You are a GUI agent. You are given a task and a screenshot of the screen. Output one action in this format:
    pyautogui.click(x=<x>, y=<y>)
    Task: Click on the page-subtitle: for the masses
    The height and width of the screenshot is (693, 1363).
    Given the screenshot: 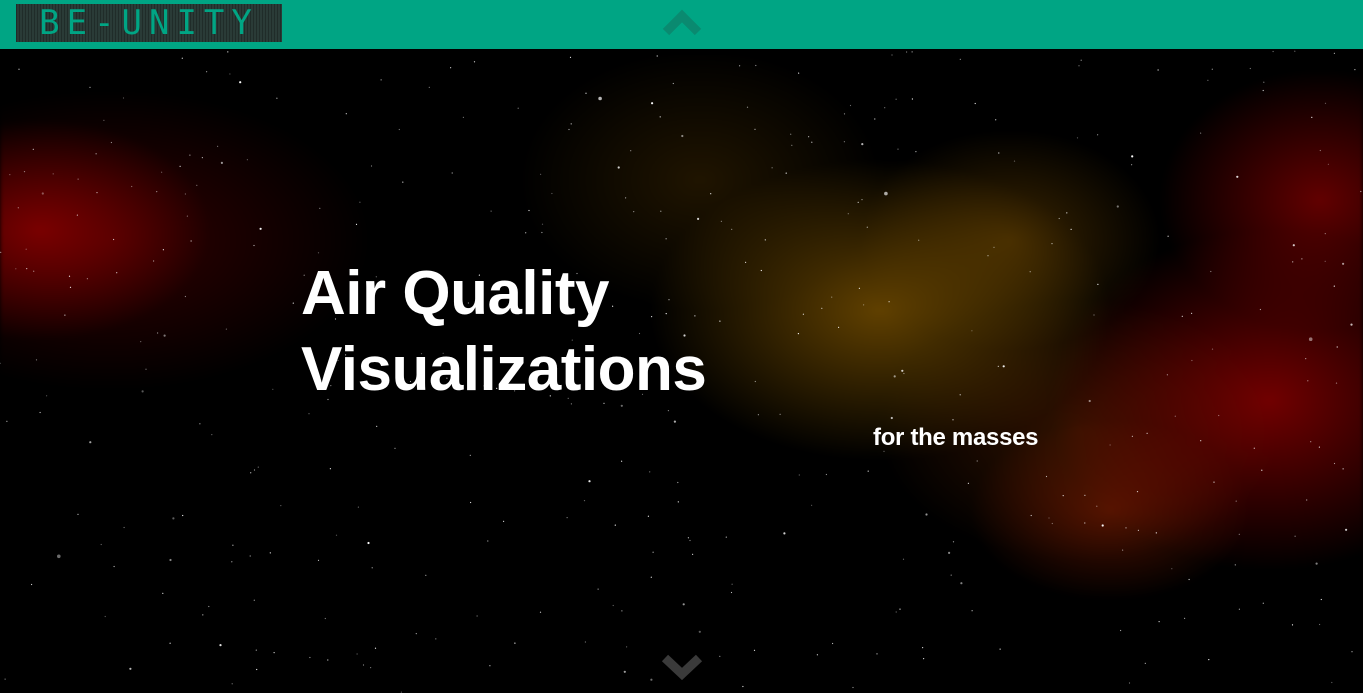 What is the action you would take?
    pyautogui.click(x=956, y=437)
    